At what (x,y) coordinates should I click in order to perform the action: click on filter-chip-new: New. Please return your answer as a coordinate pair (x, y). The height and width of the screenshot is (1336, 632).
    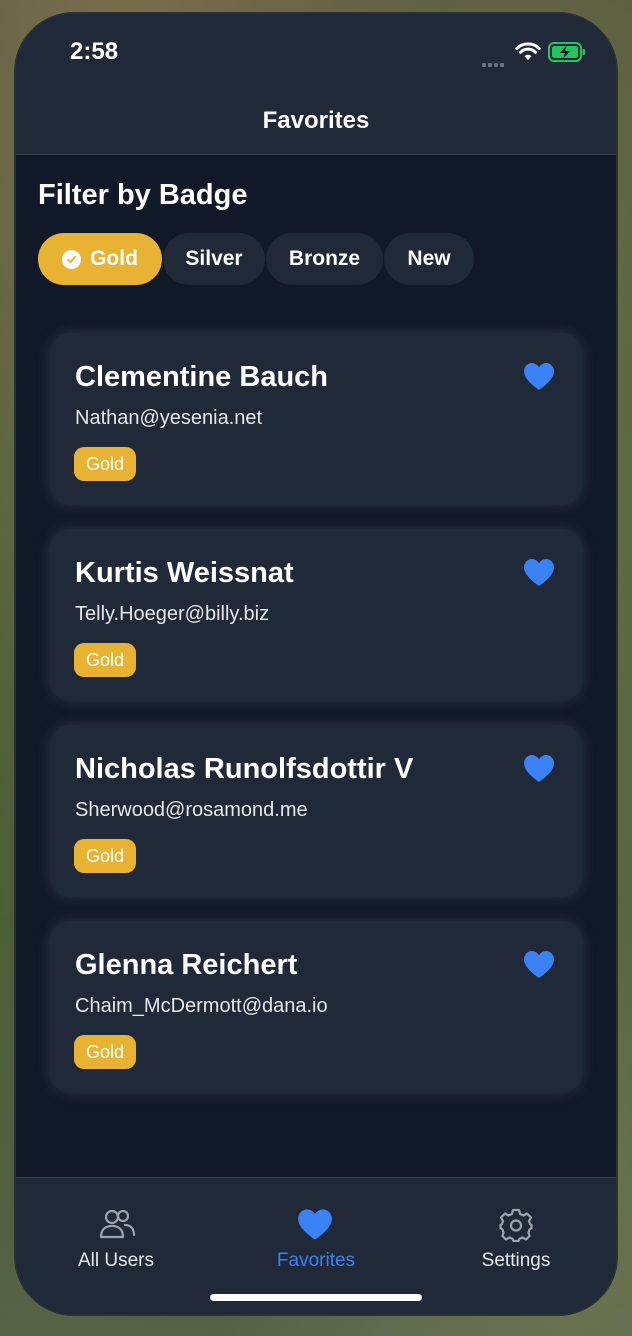
    Looking at the image, I should click on (429, 259).